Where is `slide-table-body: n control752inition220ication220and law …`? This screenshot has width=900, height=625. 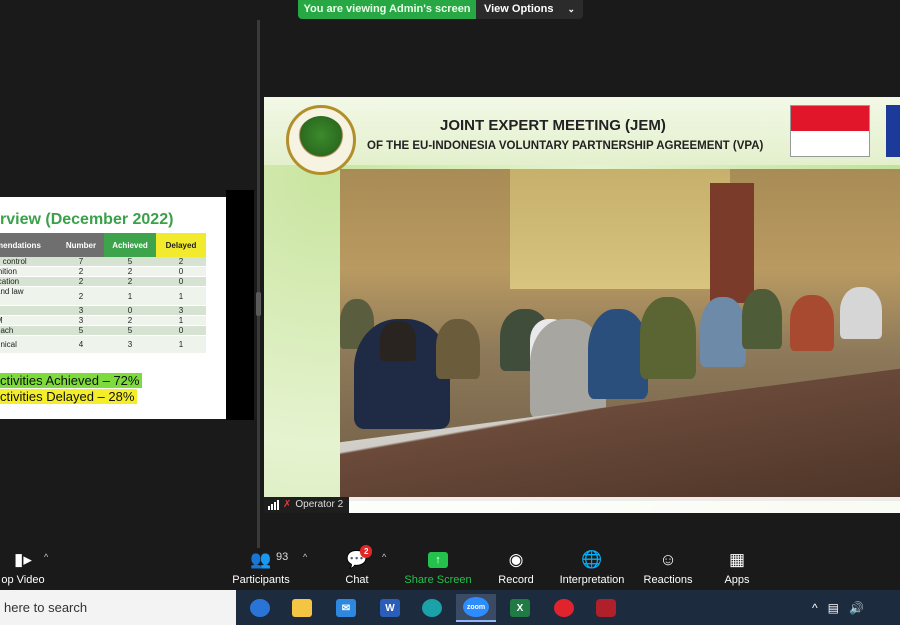
slide-table-body: n control752inition220ication220and law … is located at coordinates (103, 305).